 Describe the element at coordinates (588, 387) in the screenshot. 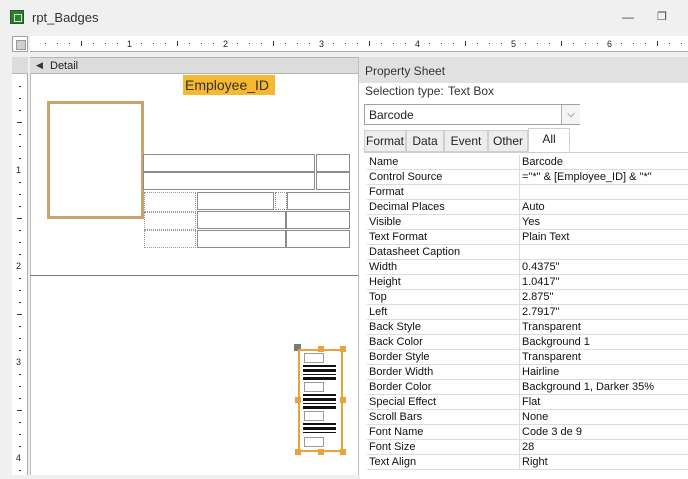

I see `property-value: Background 1, Darker 35%` at that location.